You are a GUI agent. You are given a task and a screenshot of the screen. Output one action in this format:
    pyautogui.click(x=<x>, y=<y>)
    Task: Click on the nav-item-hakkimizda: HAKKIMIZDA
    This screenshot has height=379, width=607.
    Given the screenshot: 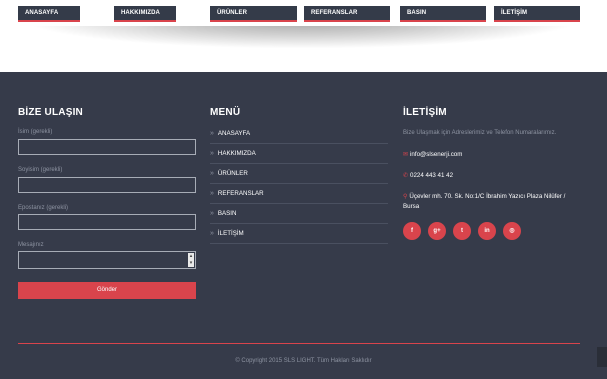 What is the action you would take?
    pyautogui.click(x=145, y=14)
    